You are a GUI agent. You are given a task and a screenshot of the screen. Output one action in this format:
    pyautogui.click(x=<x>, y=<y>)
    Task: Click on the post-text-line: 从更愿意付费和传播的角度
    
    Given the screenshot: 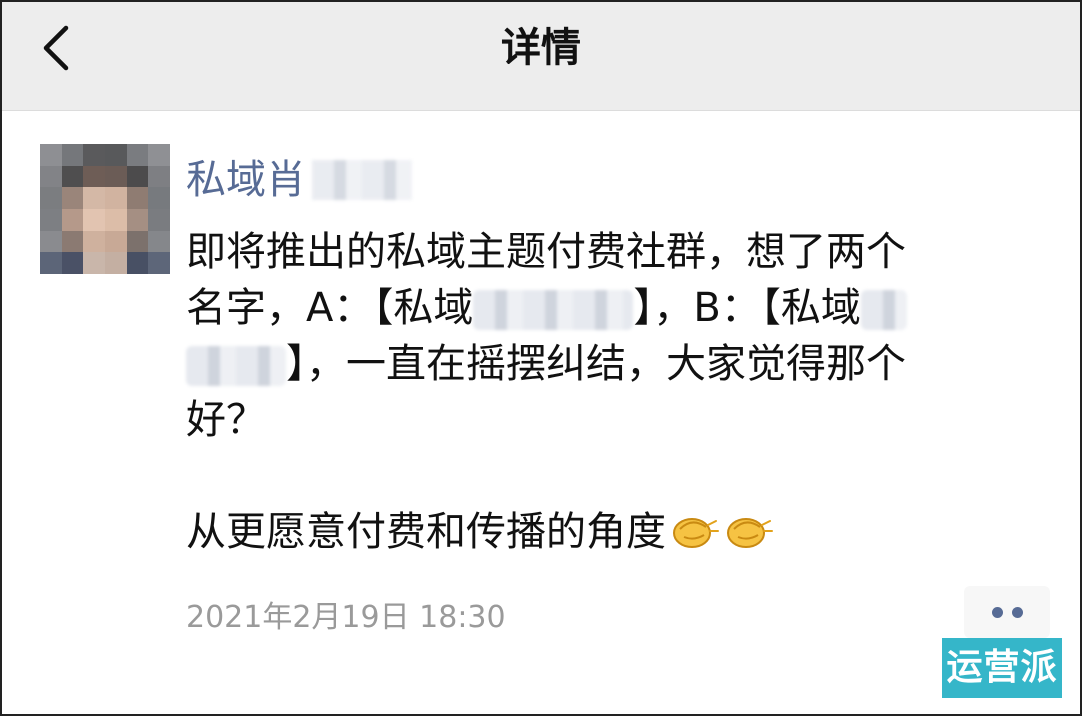 What is the action you would take?
    pyautogui.click(x=606, y=532)
    